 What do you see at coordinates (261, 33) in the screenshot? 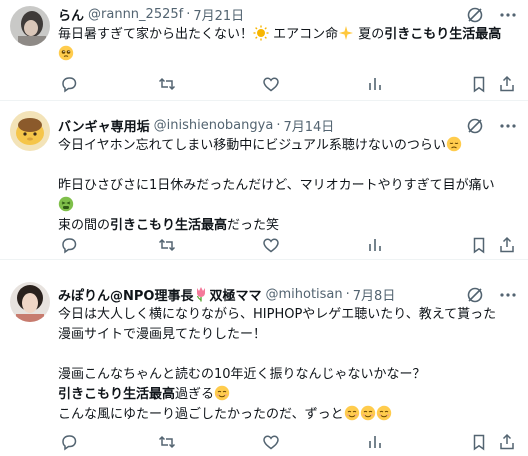
I see `sun-emoji` at bounding box center [261, 33].